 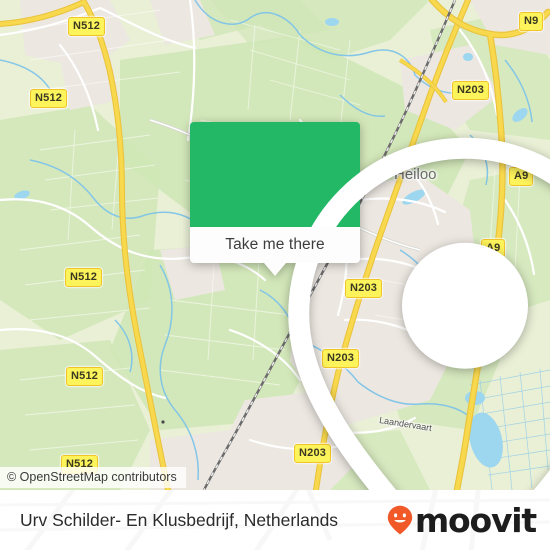 I want to click on moovit-logo: moovit, so click(x=462, y=520).